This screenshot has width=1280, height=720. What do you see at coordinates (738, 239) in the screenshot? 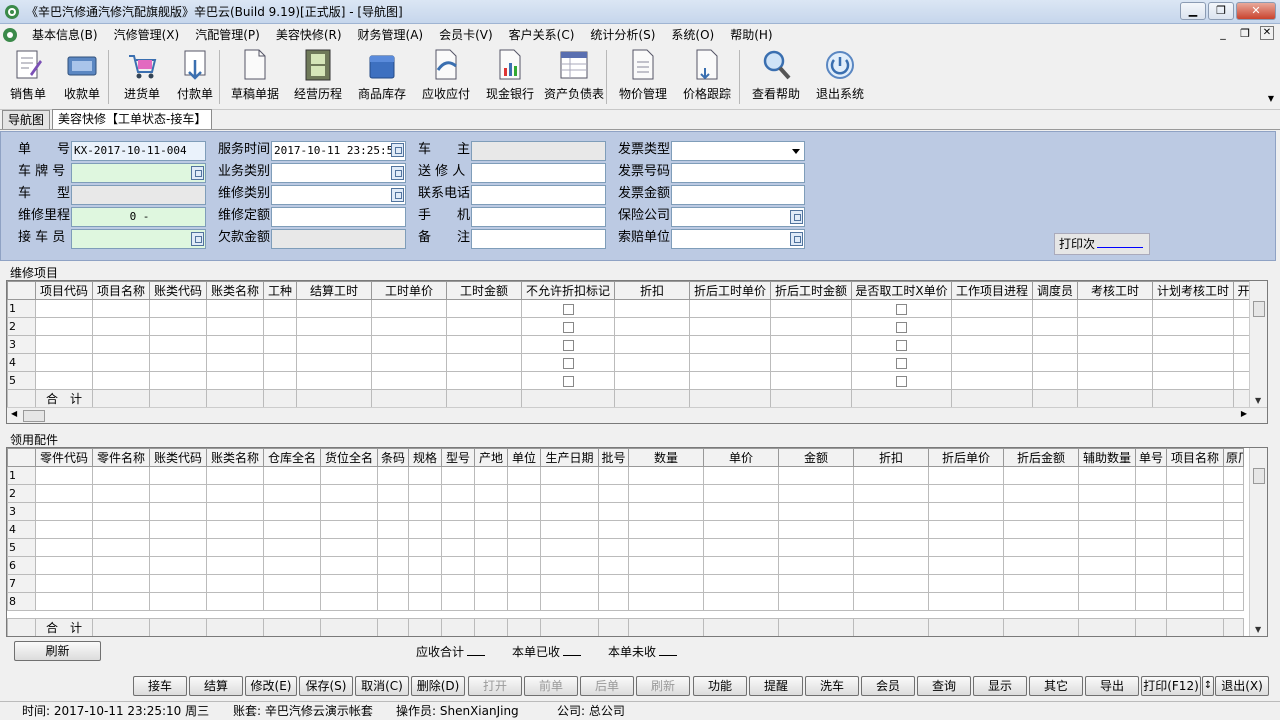
I see `claim-unit-field` at bounding box center [738, 239].